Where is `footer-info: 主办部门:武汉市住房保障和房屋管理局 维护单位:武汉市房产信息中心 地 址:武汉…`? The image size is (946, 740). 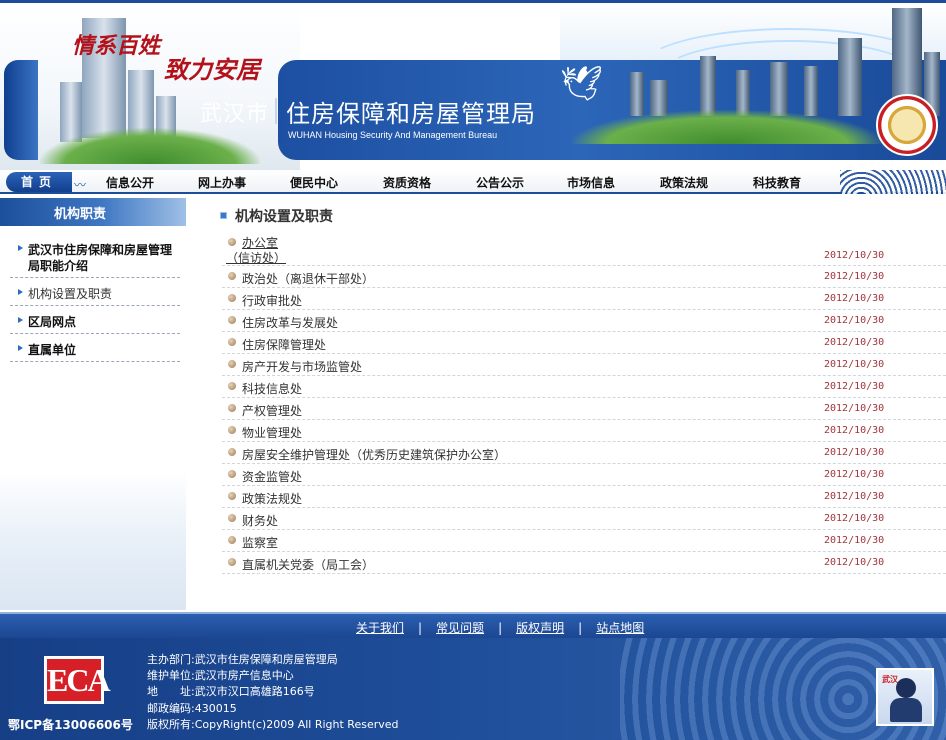
footer-info: 主办部门:武汉市住房保障和房屋管理局 维护单位:武汉市房产信息中心 地 址:武汉… is located at coordinates (273, 692).